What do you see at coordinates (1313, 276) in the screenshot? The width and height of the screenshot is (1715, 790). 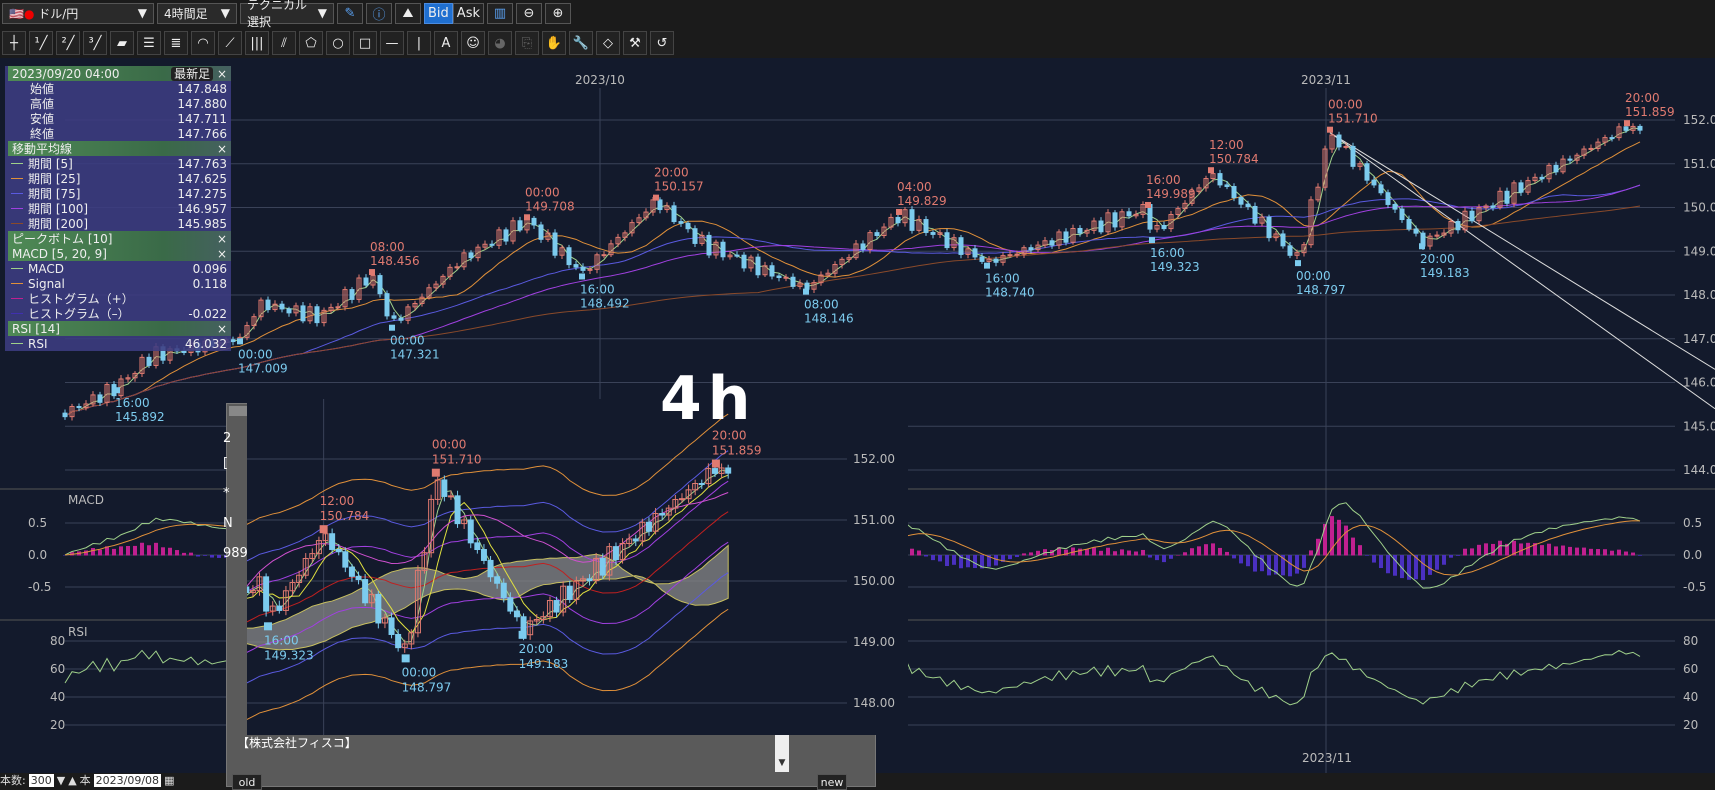 I see `bottom-time: 00:00` at bounding box center [1313, 276].